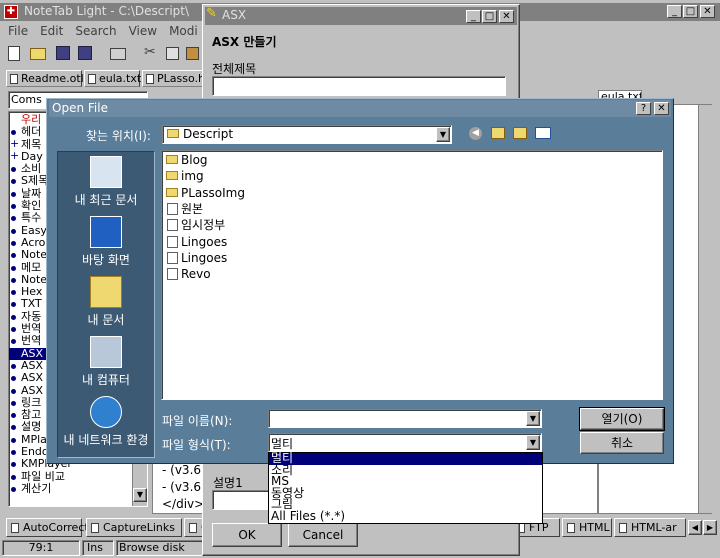  What do you see at coordinates (690, 11) in the screenshot?
I see `notetab-maximize-button: □` at bounding box center [690, 11].